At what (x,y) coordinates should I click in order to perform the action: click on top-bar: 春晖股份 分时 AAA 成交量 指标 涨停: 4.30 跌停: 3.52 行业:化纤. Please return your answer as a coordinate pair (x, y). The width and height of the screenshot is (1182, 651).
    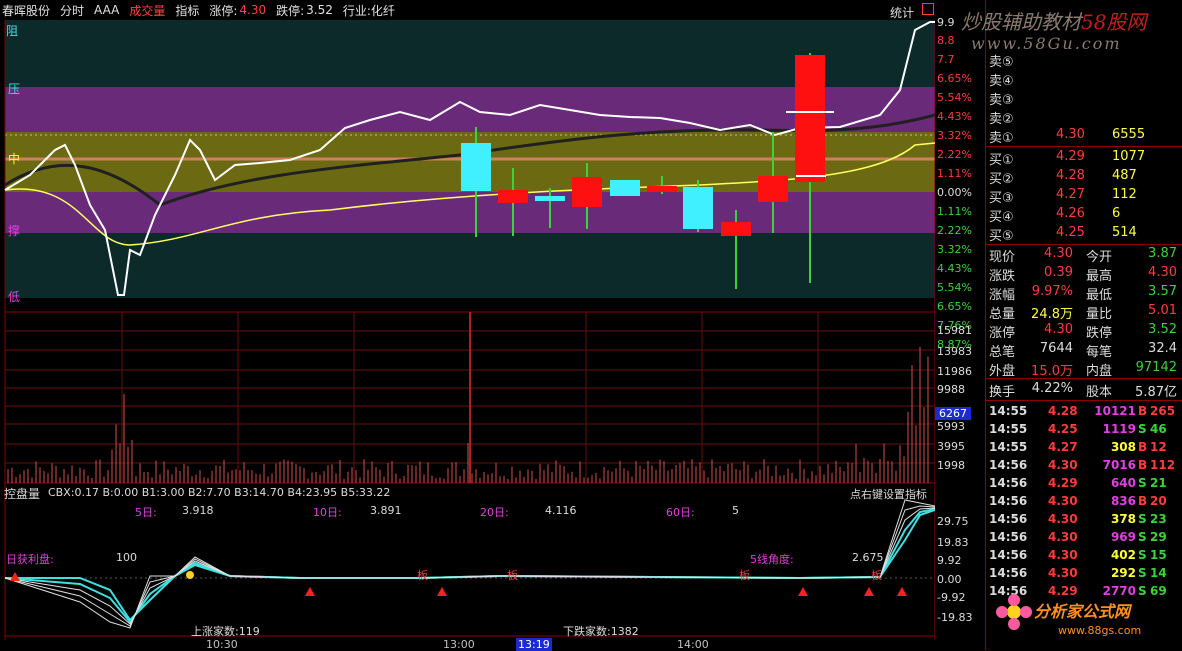
    Looking at the image, I should click on (492, 10).